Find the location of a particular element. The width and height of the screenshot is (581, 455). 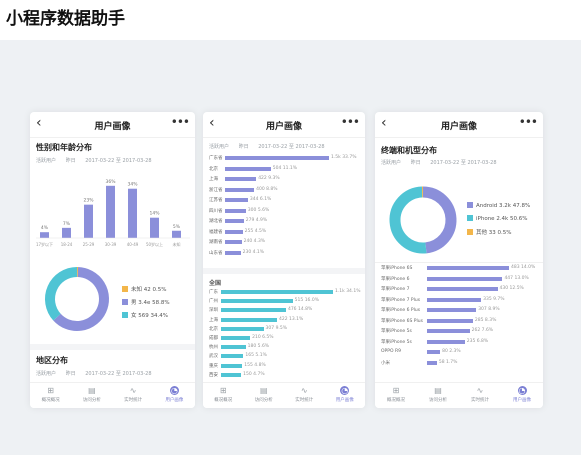

bar-value: 430 12.5% is located at coordinates (511, 288).